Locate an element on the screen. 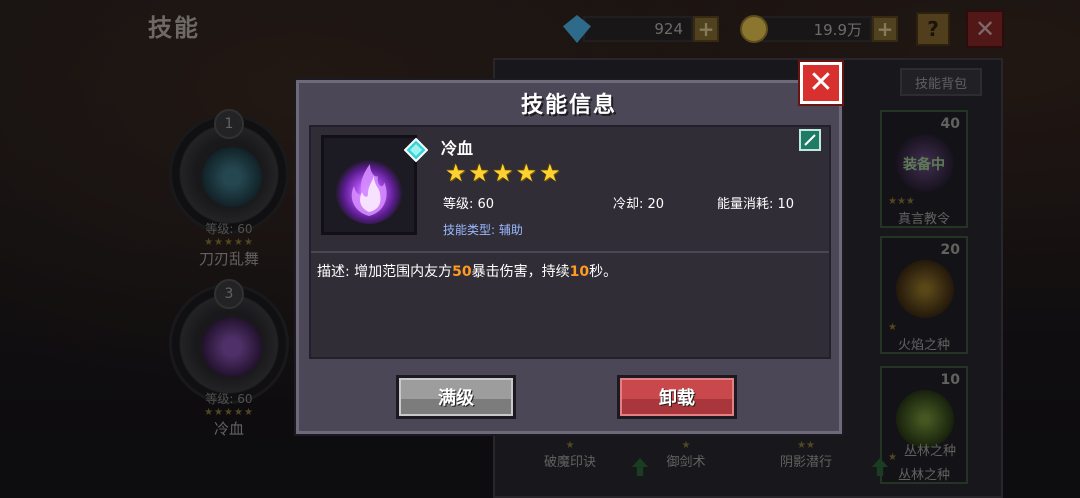 This screenshot has width=1080, height=498. unload-button: 卸载 is located at coordinates (677, 397).